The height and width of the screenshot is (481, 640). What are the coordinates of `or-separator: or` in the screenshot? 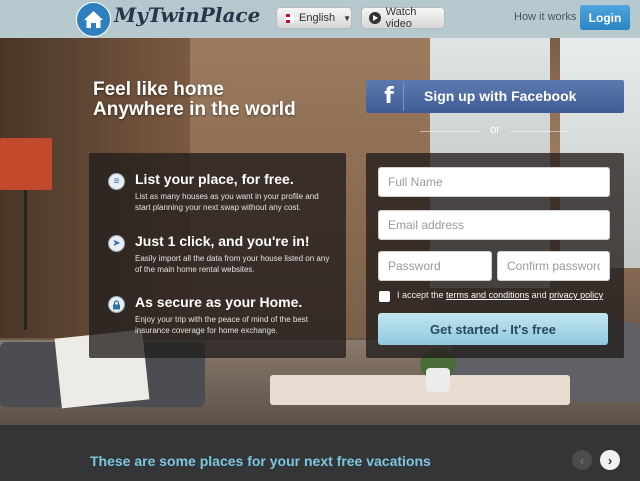 It's located at (495, 130).